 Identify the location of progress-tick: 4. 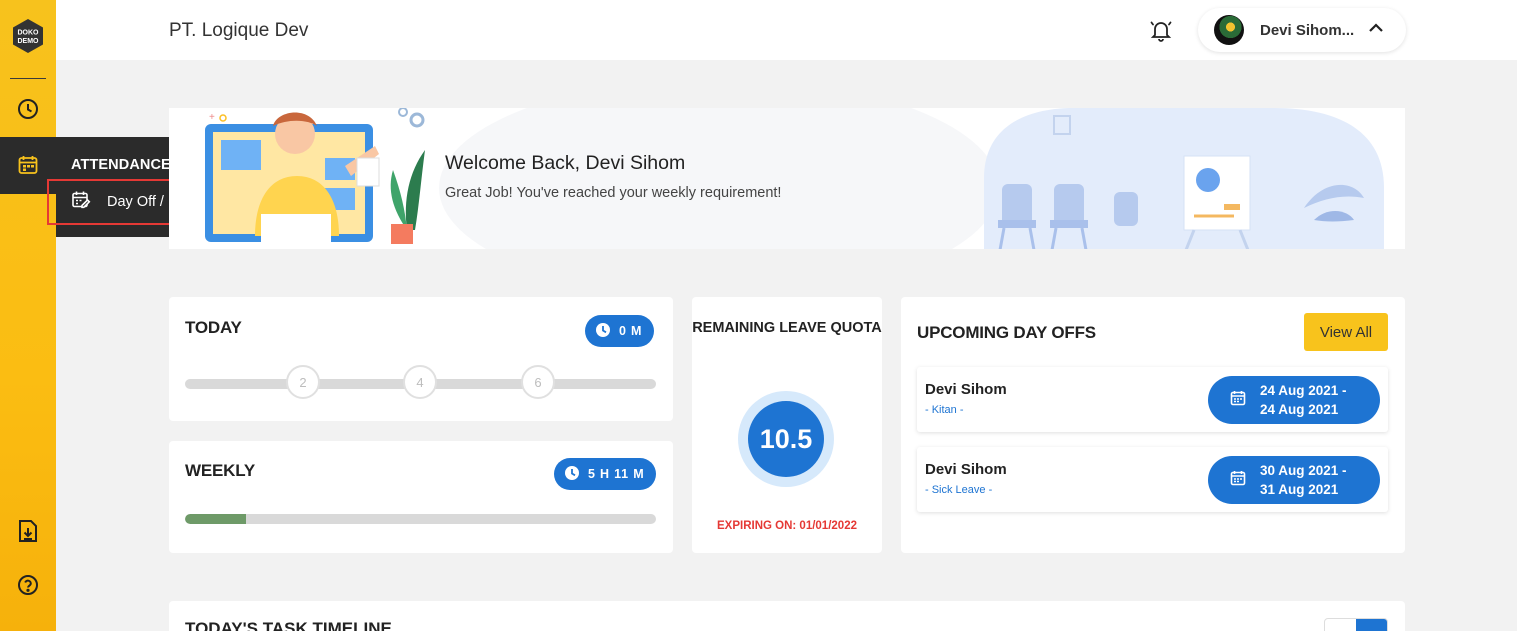
(420, 382).